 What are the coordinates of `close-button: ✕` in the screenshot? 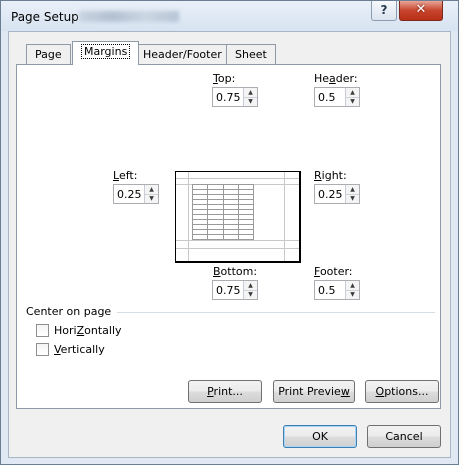 It's located at (421, 11).